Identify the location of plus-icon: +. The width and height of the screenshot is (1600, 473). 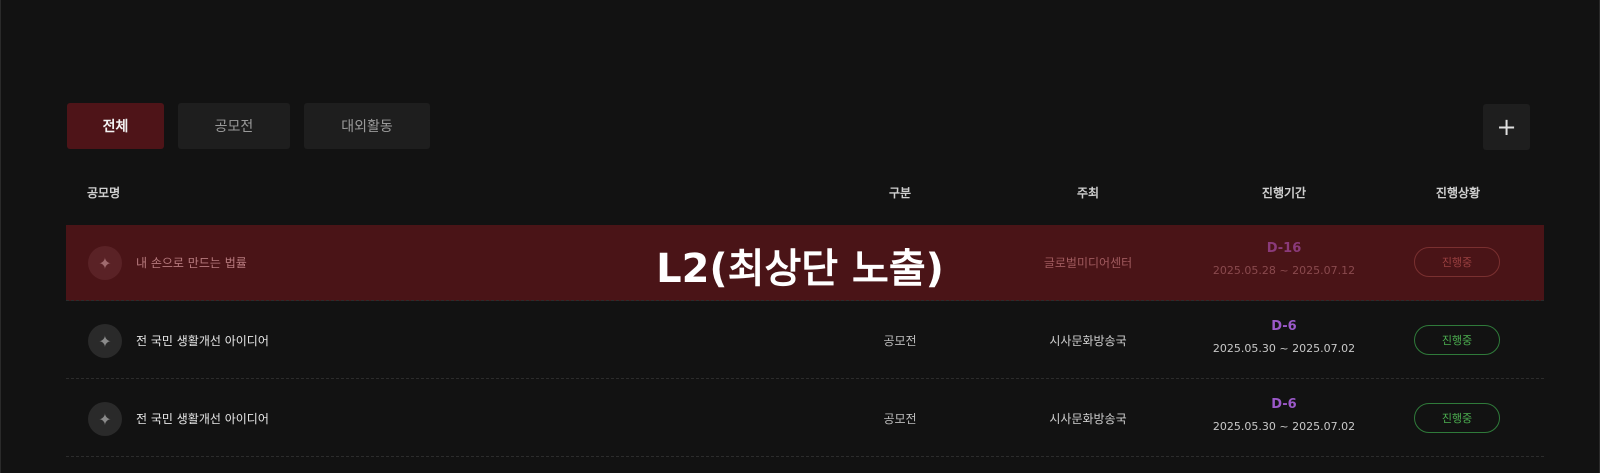
(1506, 127).